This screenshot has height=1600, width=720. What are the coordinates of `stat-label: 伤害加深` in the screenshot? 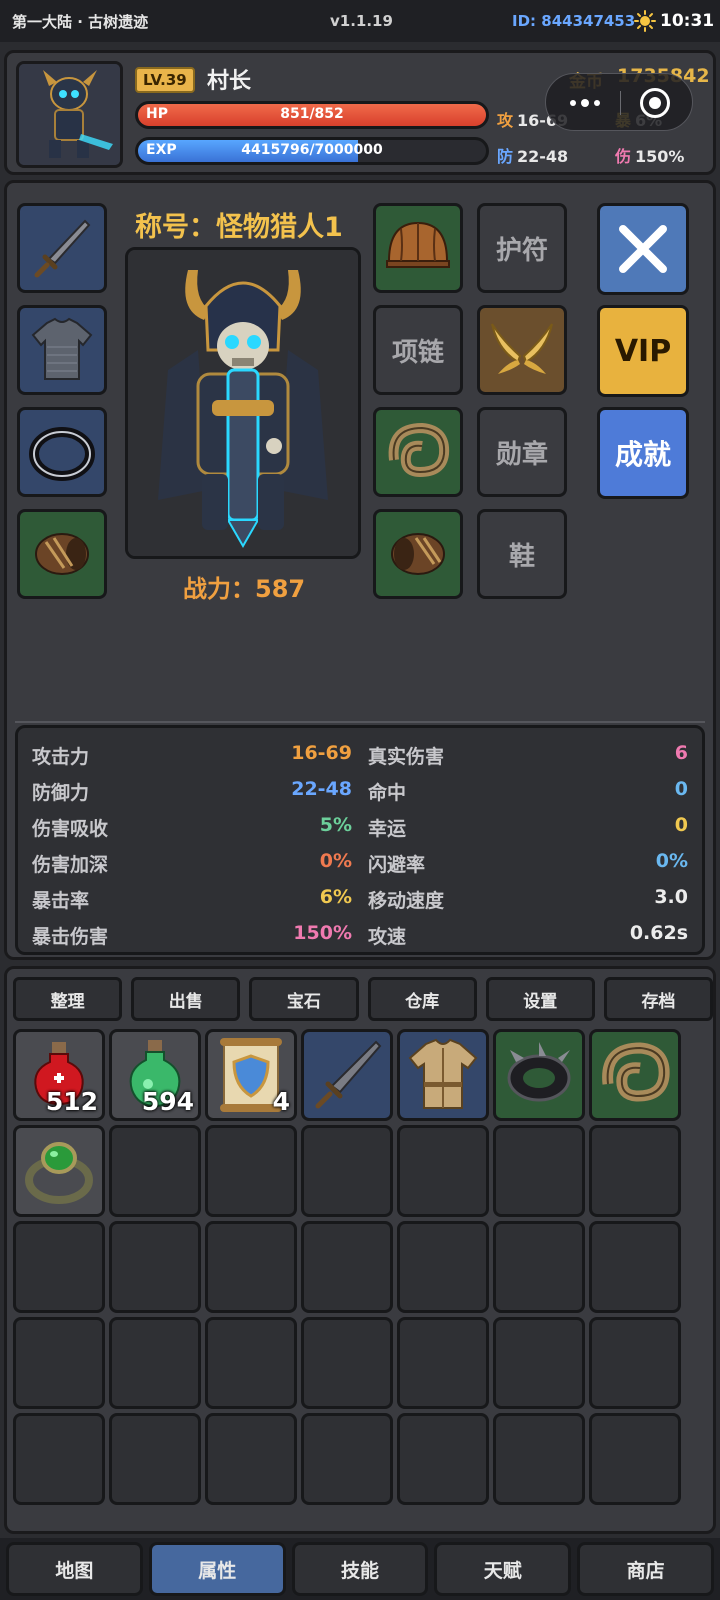 It's located at (70, 865).